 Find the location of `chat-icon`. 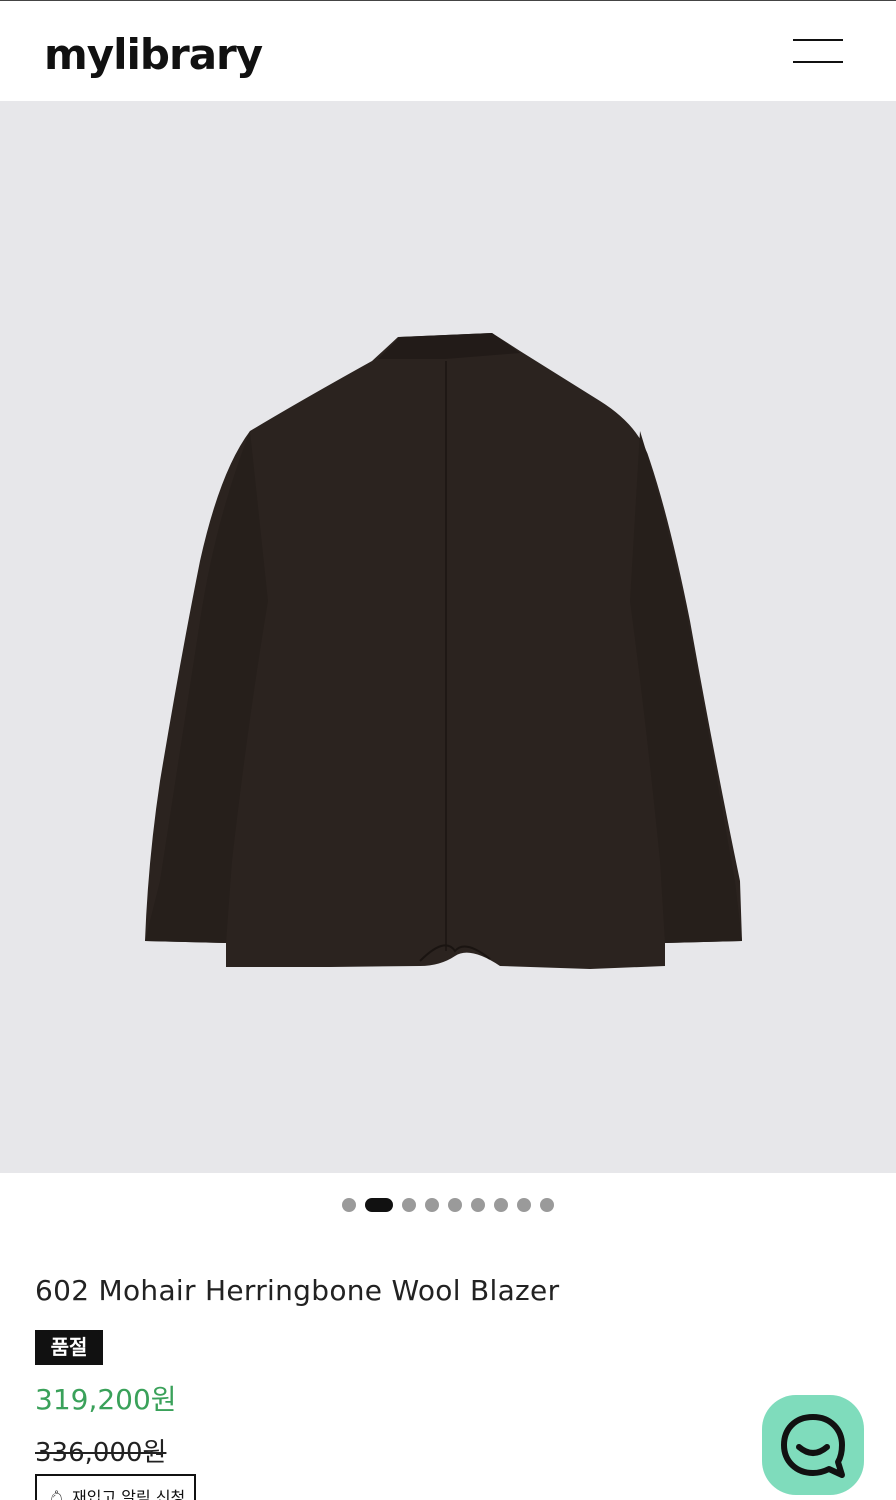

chat-icon is located at coordinates (813, 1446).